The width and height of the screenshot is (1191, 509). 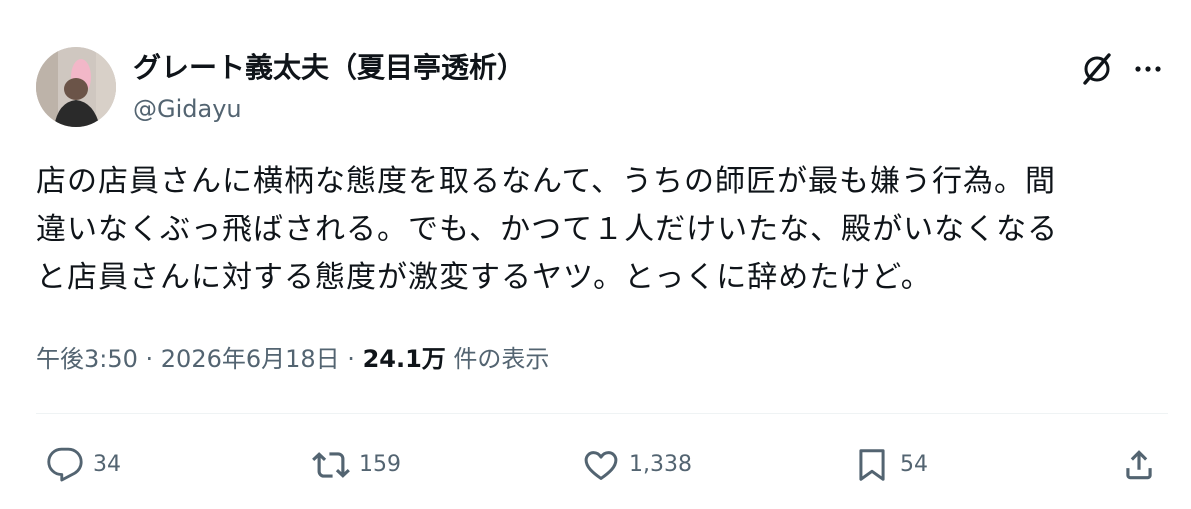 I want to click on bookmark-count: 54, so click(x=914, y=464).